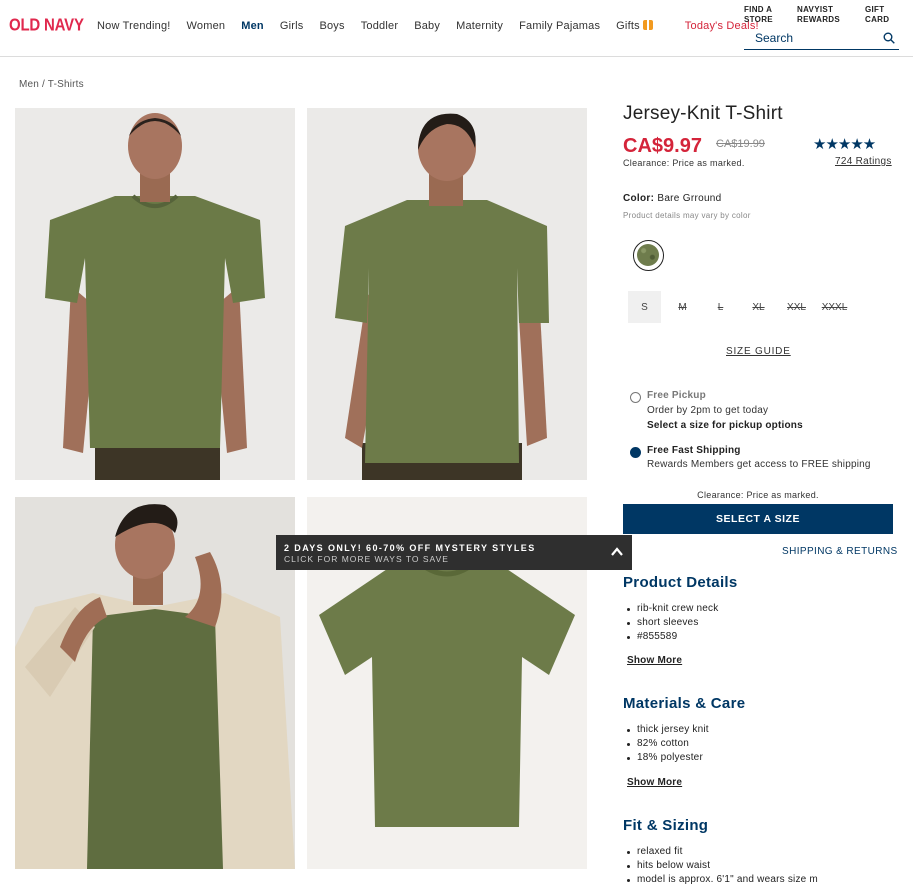 The image size is (913, 893). I want to click on size-option-xxl: XXL, so click(796, 307).